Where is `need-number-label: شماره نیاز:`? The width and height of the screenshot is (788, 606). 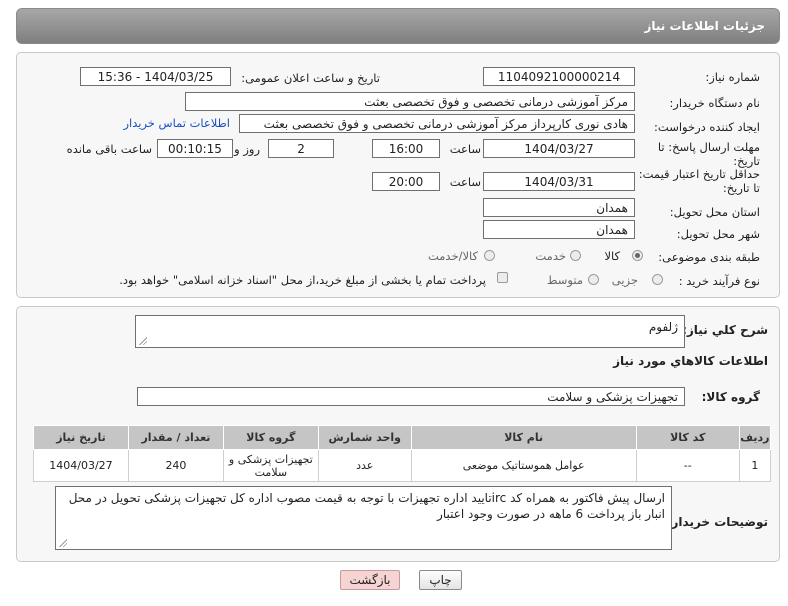
need-number-label: شماره نیاز: is located at coordinates (732, 77).